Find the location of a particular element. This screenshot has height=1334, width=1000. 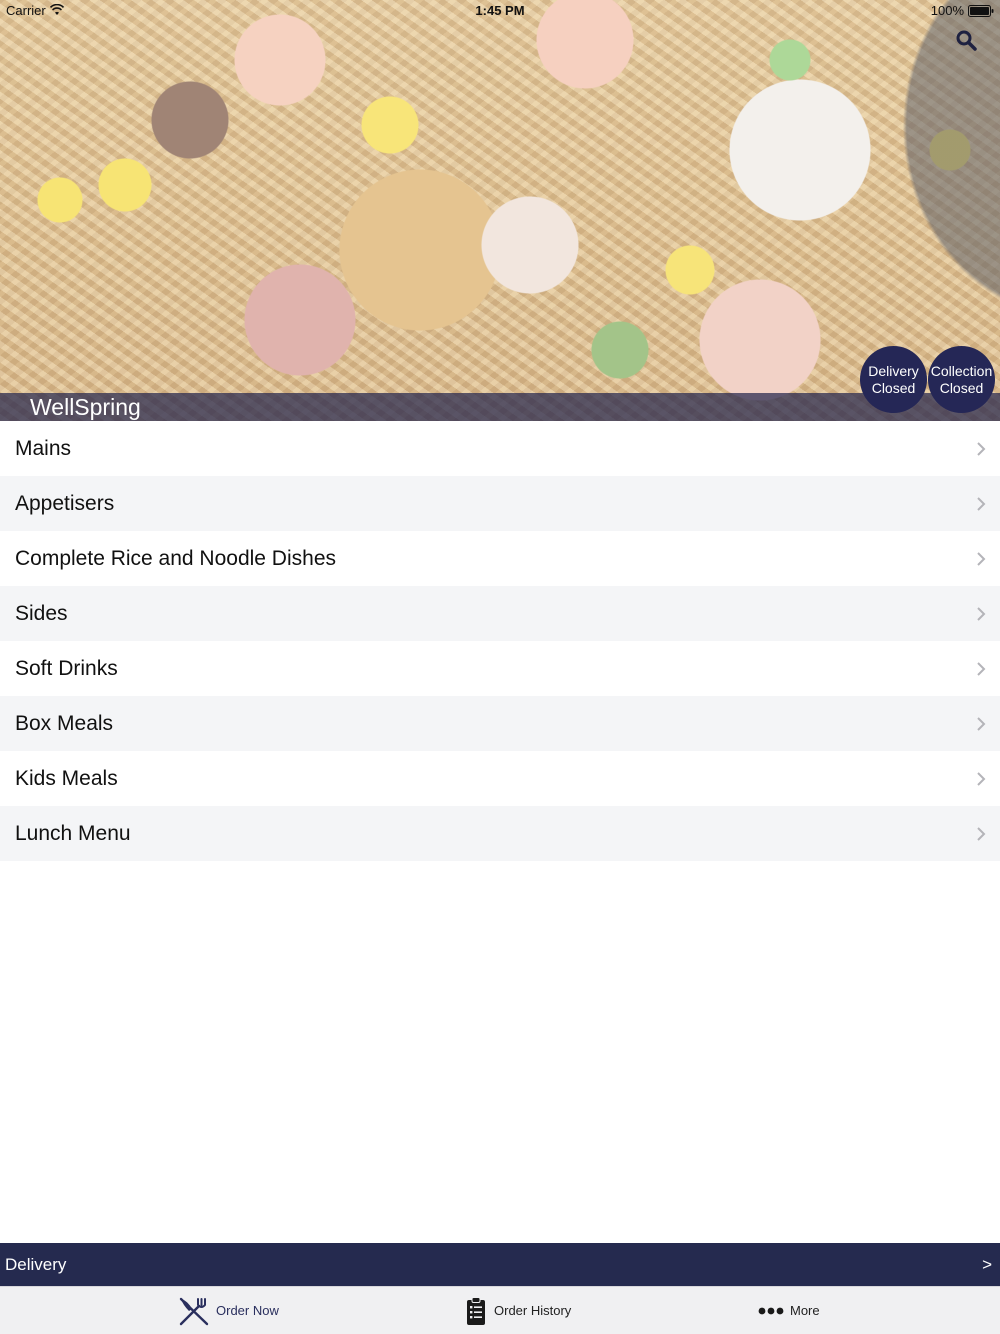

search-icon is located at coordinates (966, 40).